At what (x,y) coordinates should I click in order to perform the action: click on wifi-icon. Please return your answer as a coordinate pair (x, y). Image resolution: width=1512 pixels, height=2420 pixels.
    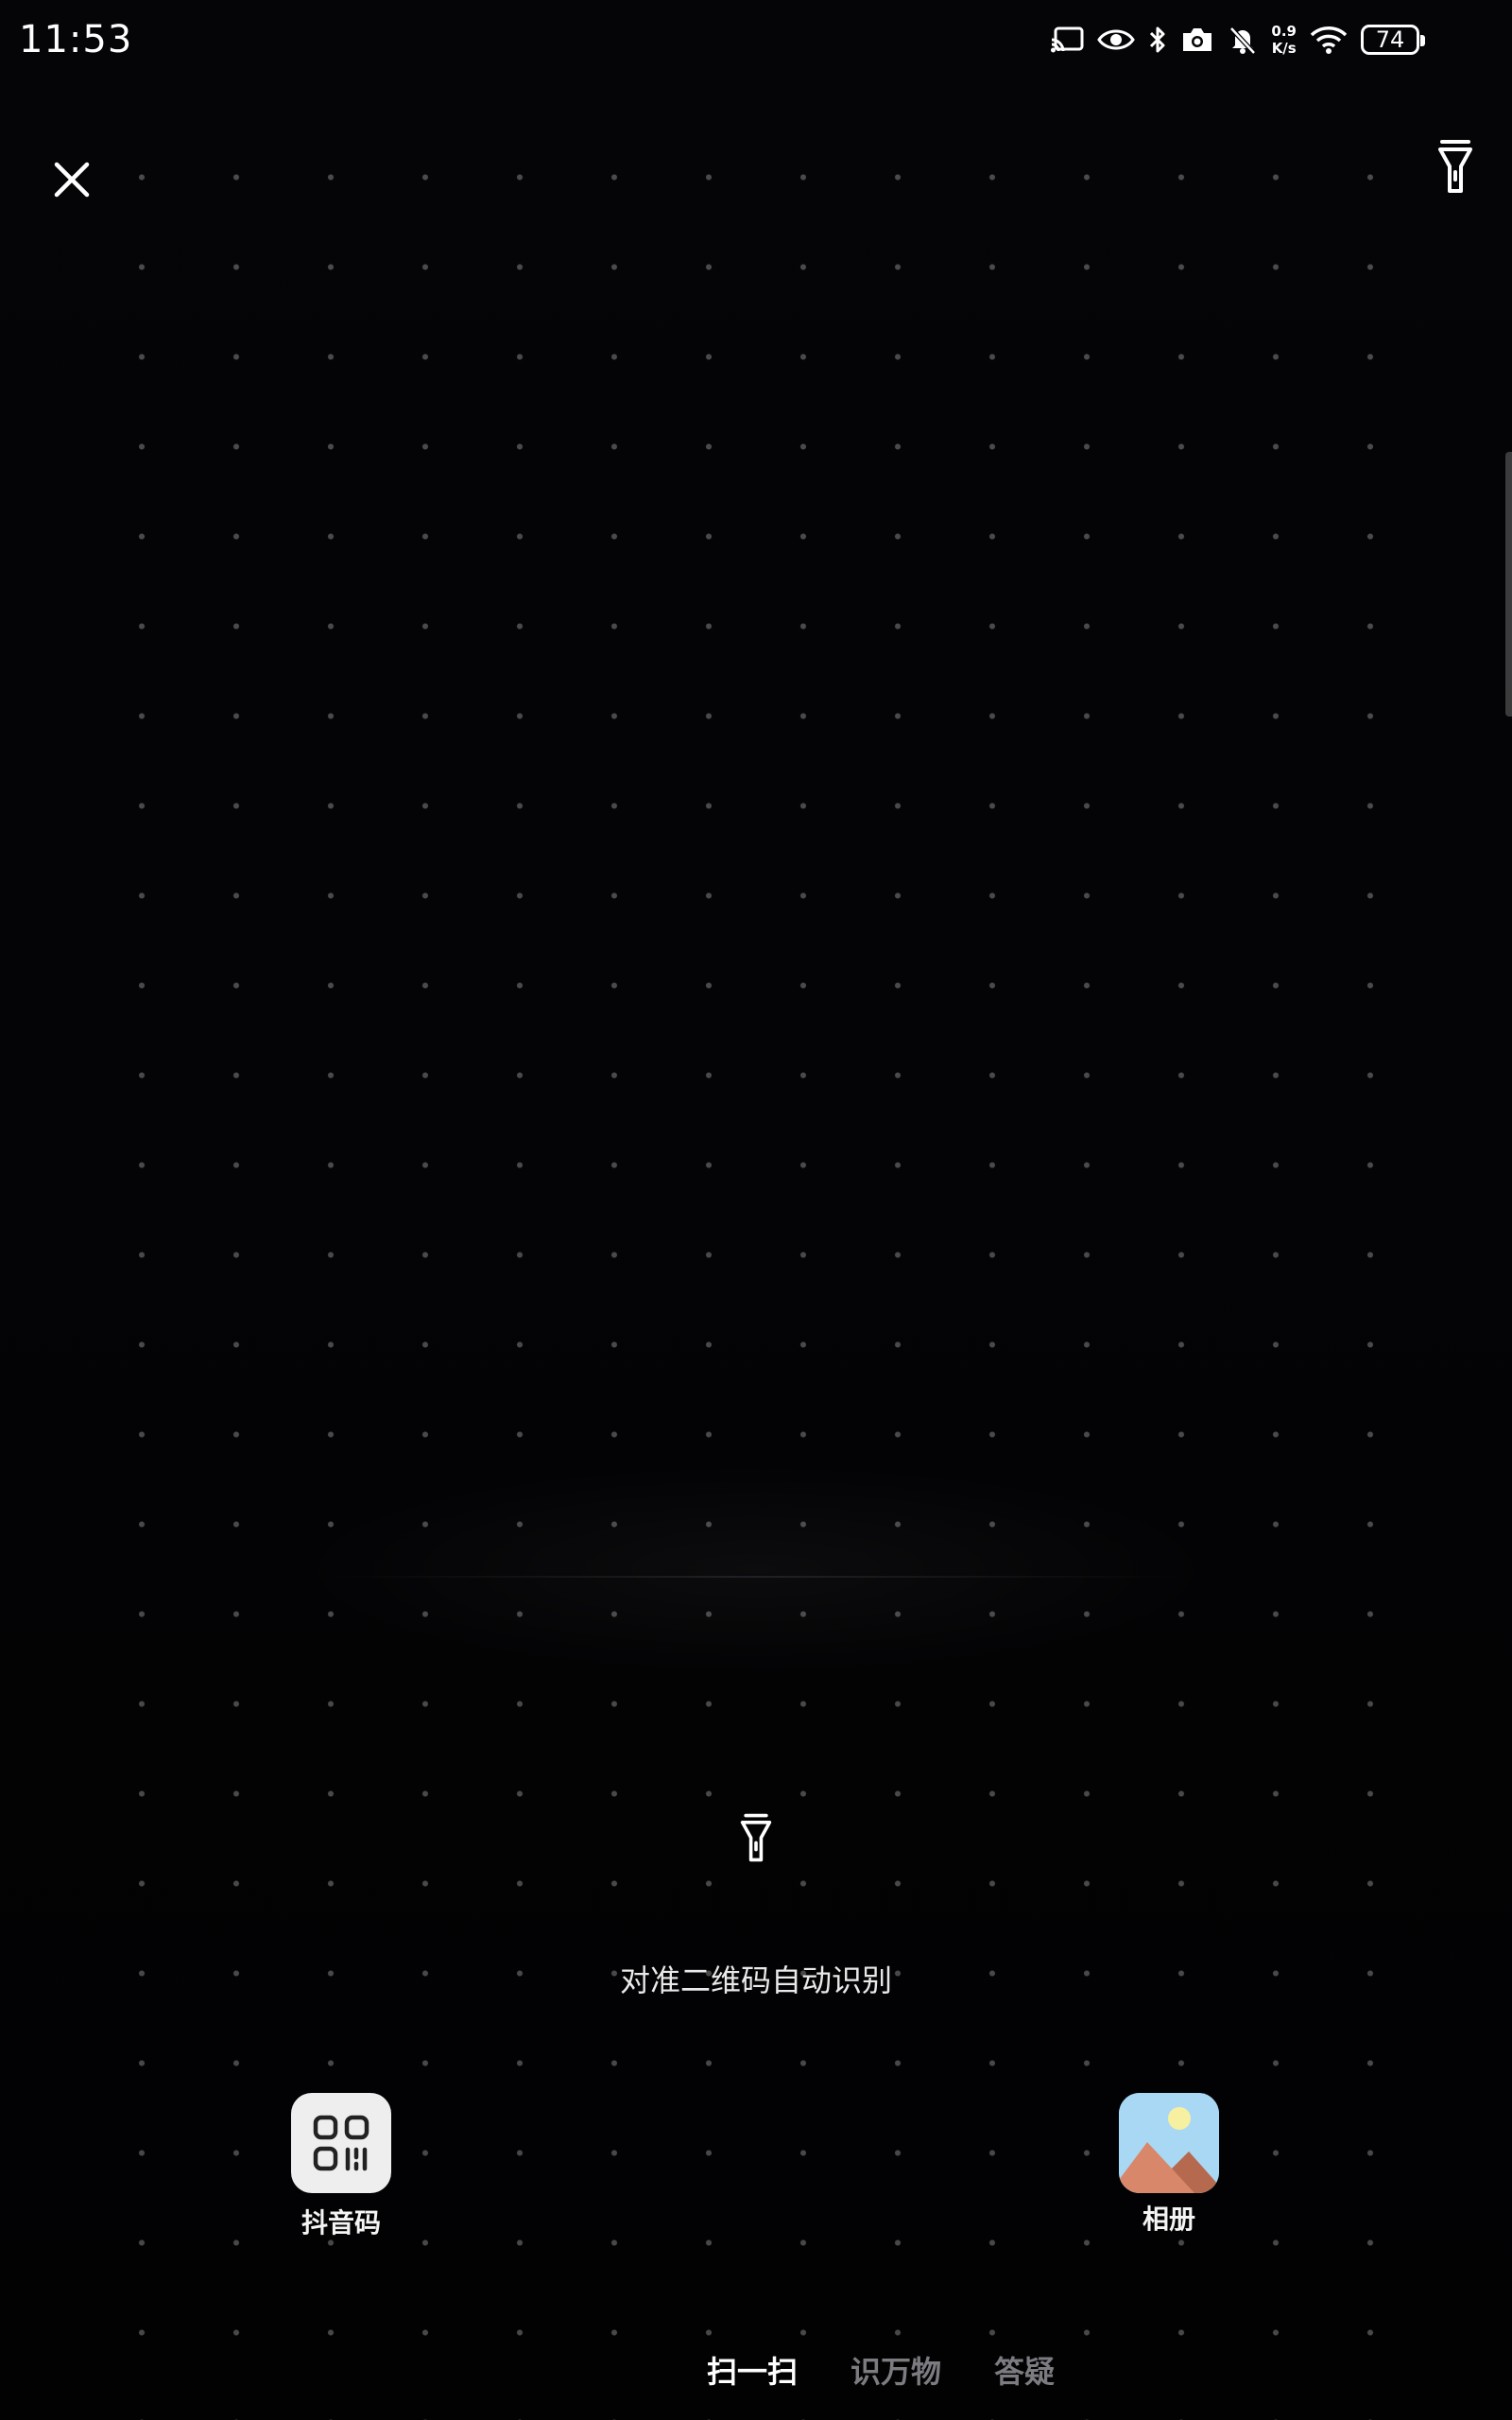
    Looking at the image, I should click on (1329, 40).